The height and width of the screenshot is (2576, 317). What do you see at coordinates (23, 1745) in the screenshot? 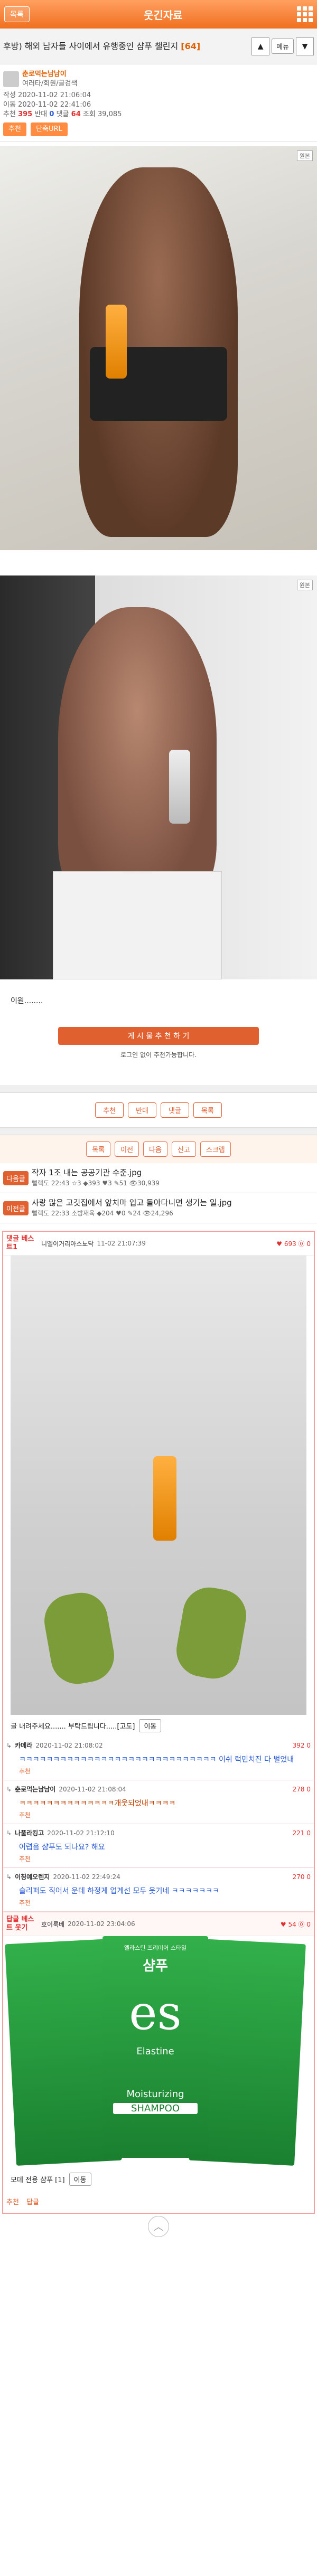
I see `replier-name: 카메라` at bounding box center [23, 1745].